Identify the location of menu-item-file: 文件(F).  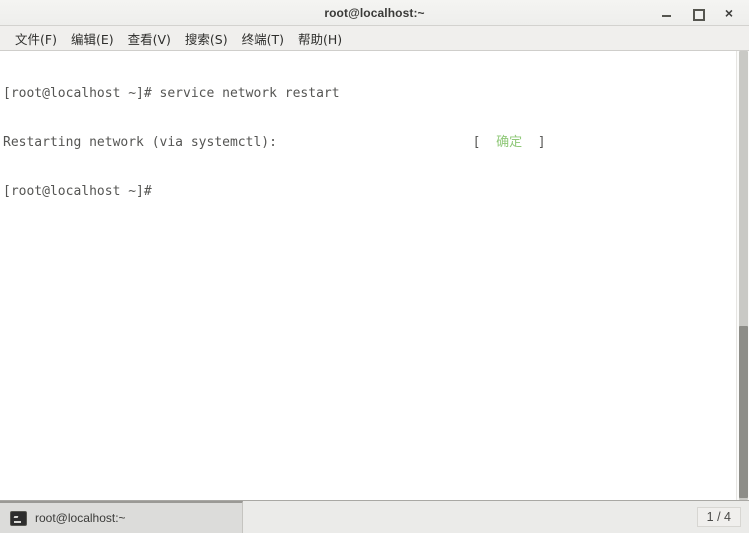
(36, 38).